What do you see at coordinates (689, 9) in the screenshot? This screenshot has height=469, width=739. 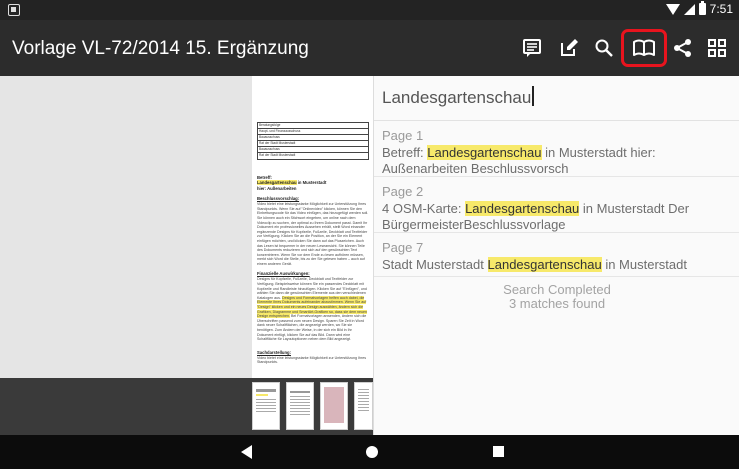 I see `signal-icon` at bounding box center [689, 9].